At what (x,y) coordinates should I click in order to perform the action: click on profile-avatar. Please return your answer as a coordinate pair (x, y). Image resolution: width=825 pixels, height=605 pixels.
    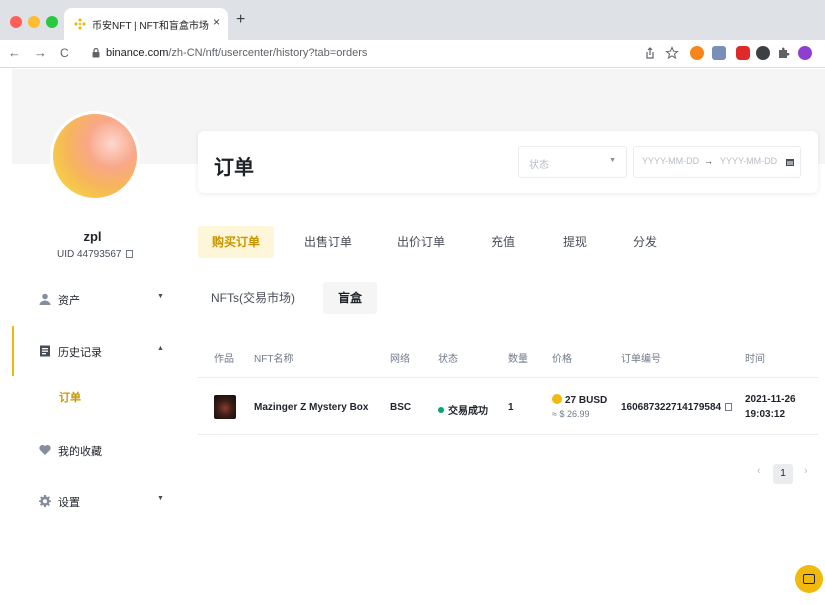
    Looking at the image, I should click on (805, 53).